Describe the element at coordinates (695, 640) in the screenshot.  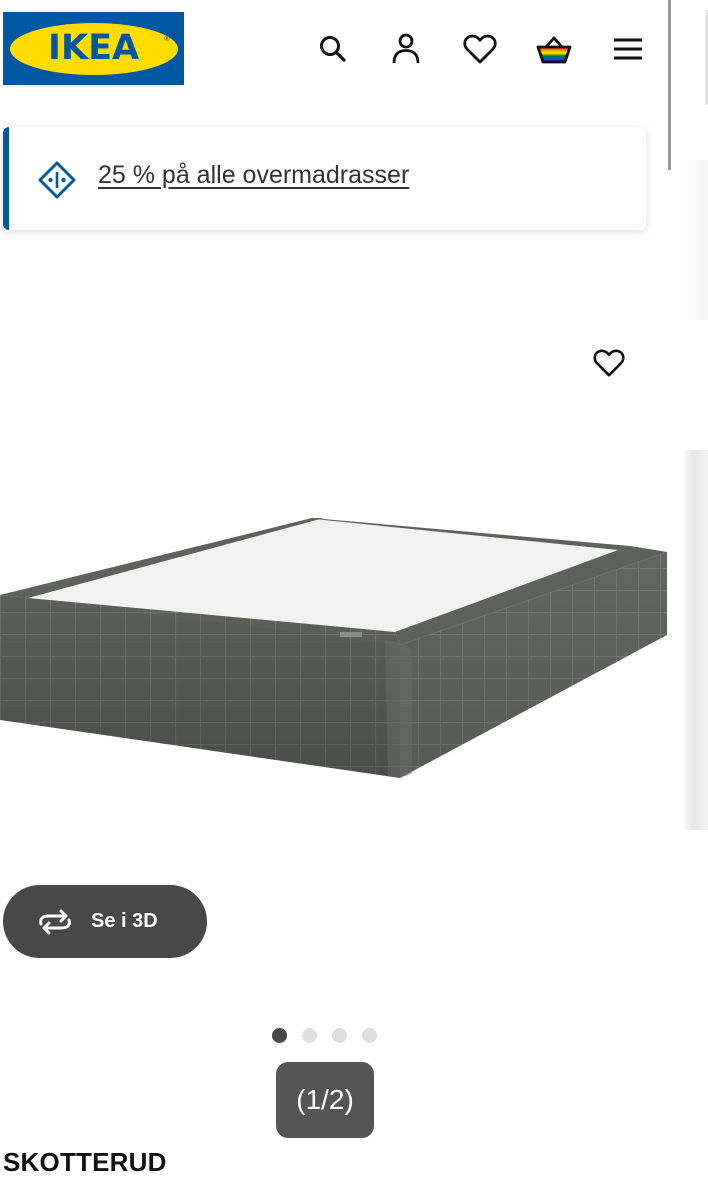
I see `next-page-edge-image` at that location.